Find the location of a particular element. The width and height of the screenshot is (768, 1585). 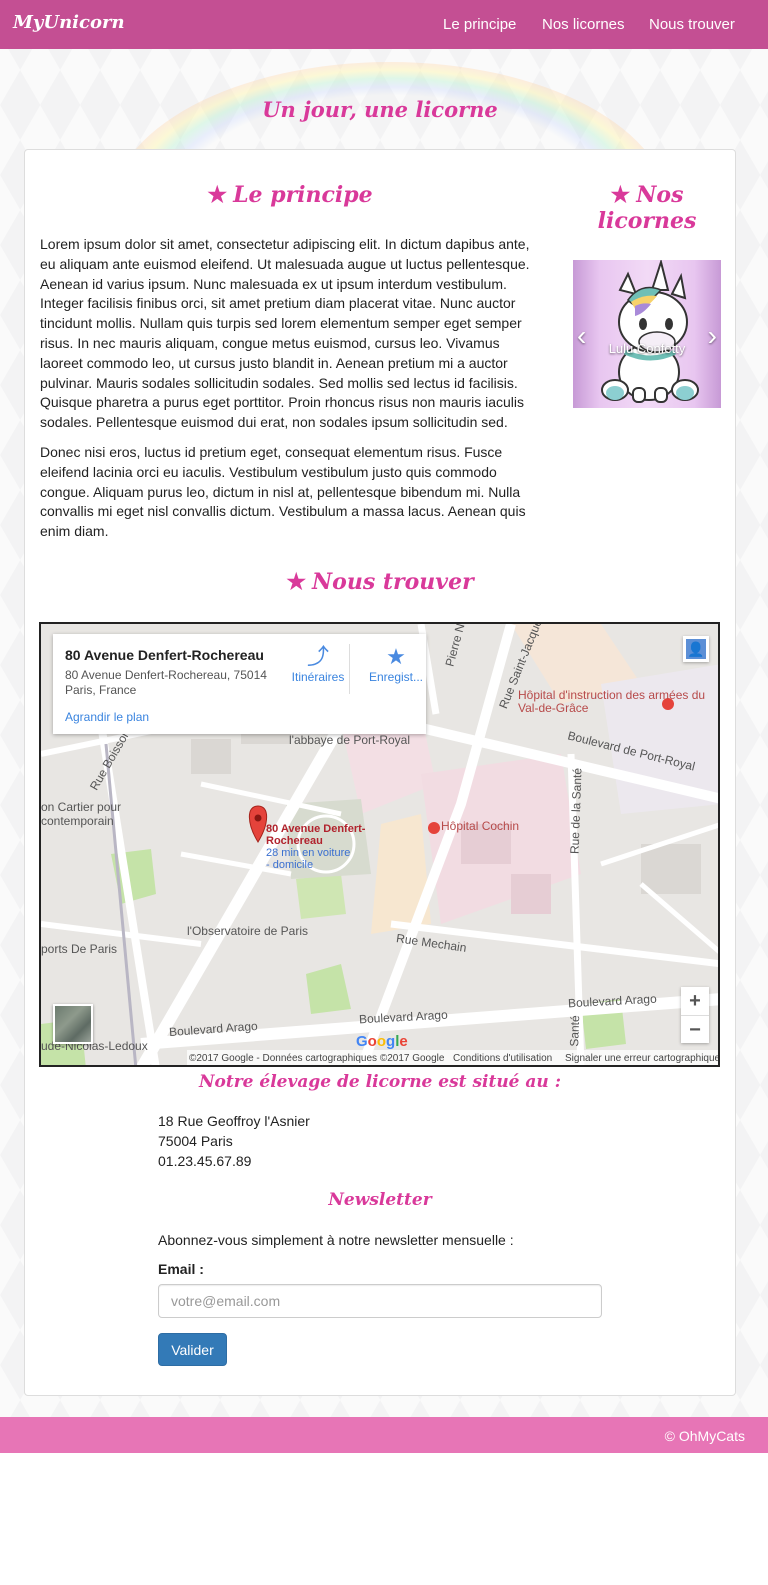

nav-link-licornes: Nos licornes is located at coordinates (583, 24).